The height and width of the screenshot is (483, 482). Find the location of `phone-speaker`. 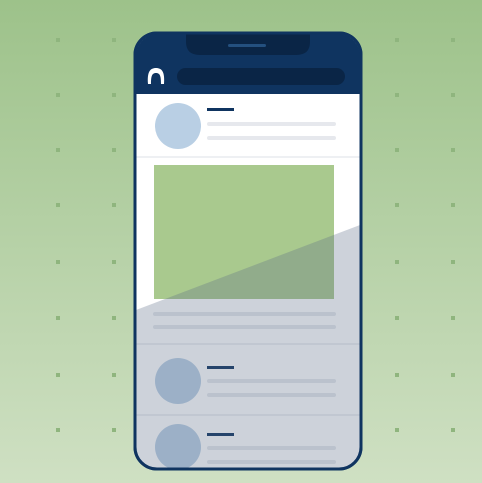

phone-speaker is located at coordinates (247, 45).